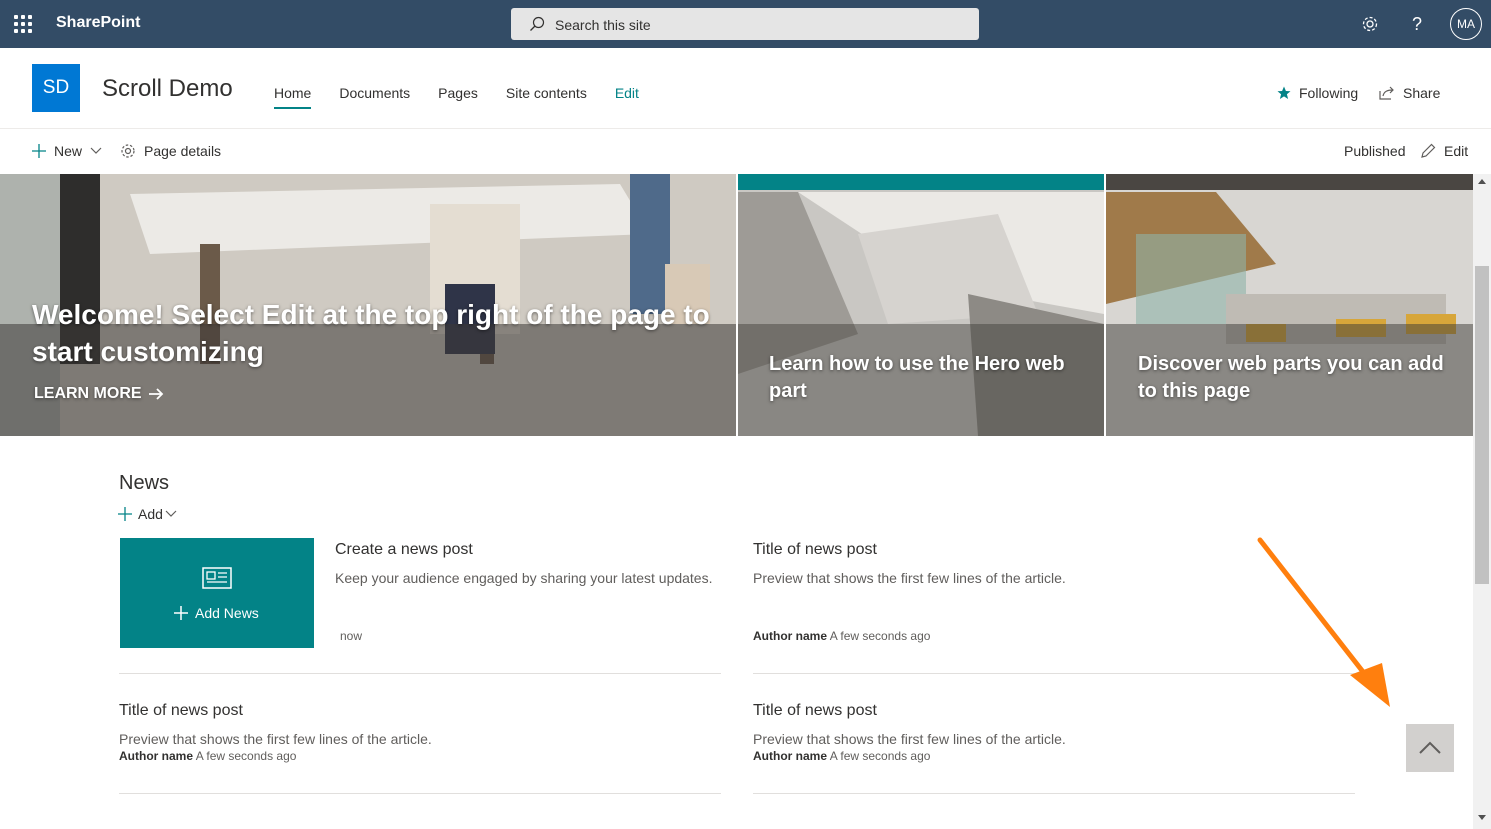 Image resolution: width=1491 pixels, height=829 pixels. Describe the element at coordinates (1329, 93) in the screenshot. I see `following-label: Following` at that location.